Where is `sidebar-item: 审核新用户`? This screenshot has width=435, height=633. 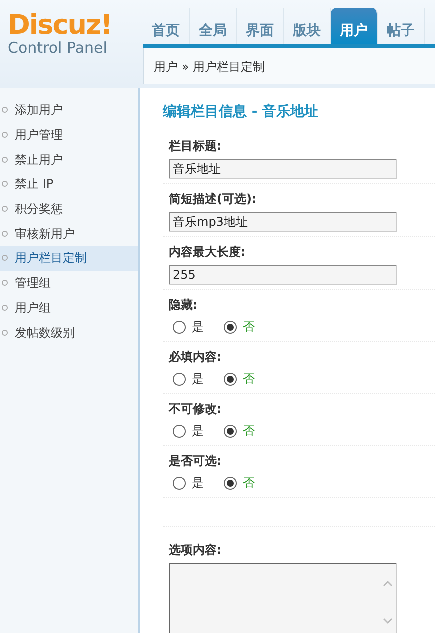 sidebar-item: 审核新用户 is located at coordinates (69, 233).